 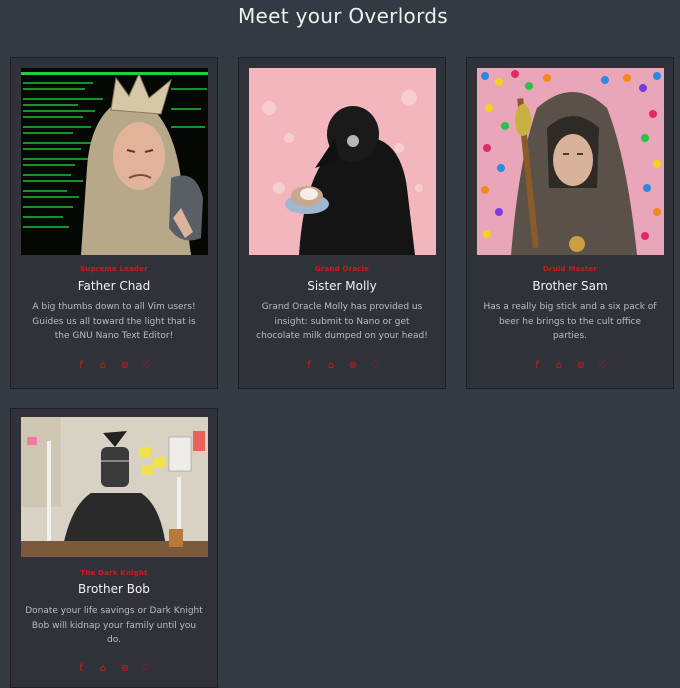 What do you see at coordinates (570, 269) in the screenshot?
I see `overlord-rank: Druid Master` at bounding box center [570, 269].